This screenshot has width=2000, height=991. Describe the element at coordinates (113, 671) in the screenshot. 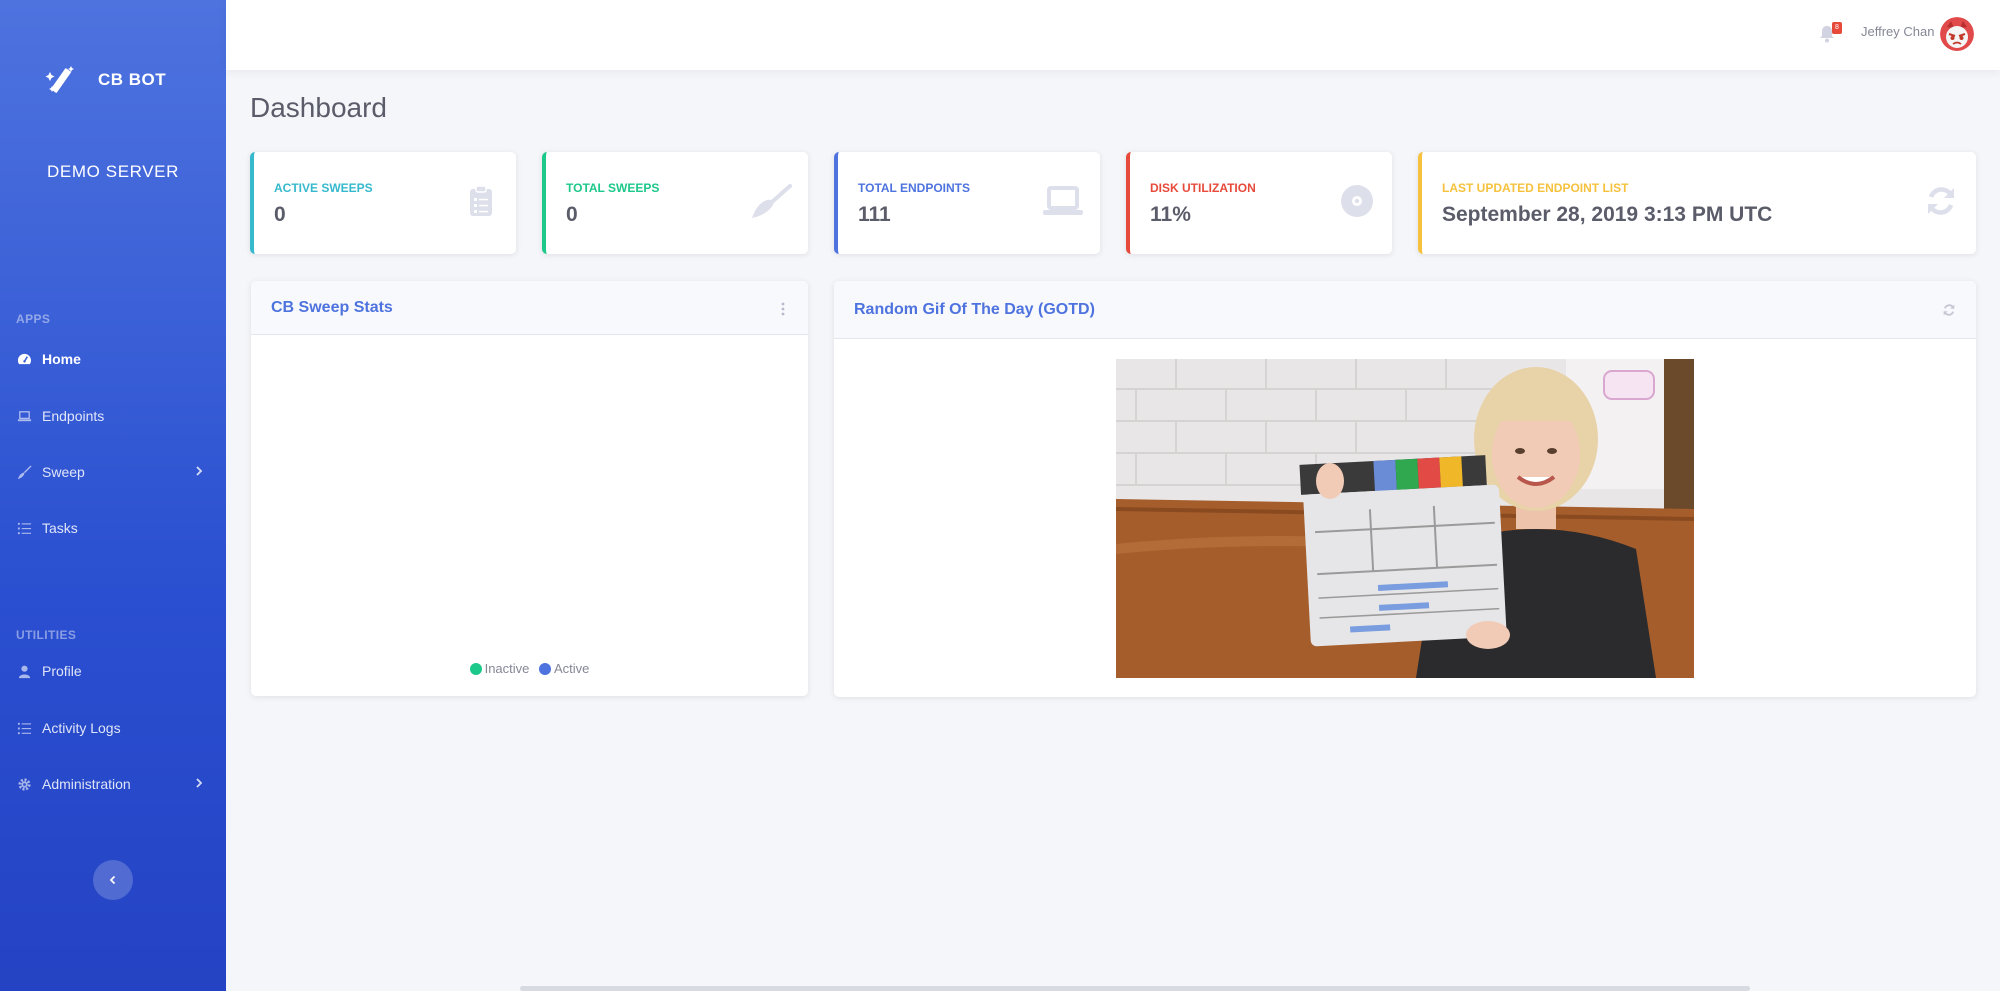

I see `sidebar-item-profile: Profile` at that location.